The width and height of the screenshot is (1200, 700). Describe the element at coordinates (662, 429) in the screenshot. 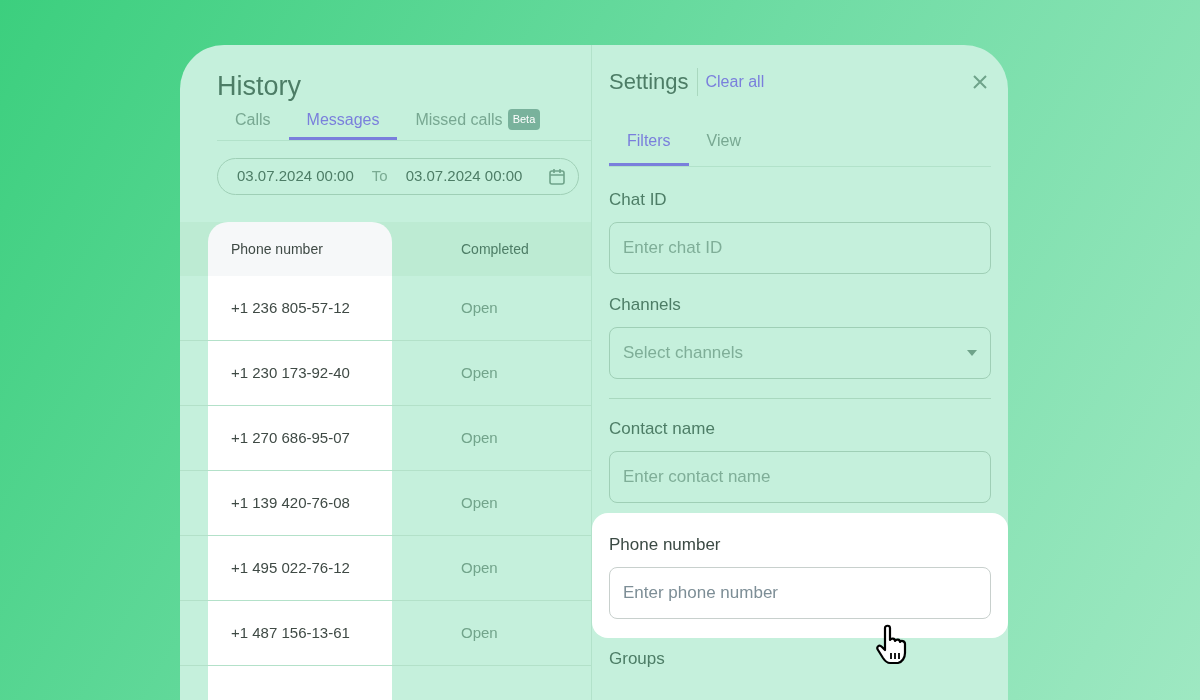

I see `field-label: Contact name` at that location.